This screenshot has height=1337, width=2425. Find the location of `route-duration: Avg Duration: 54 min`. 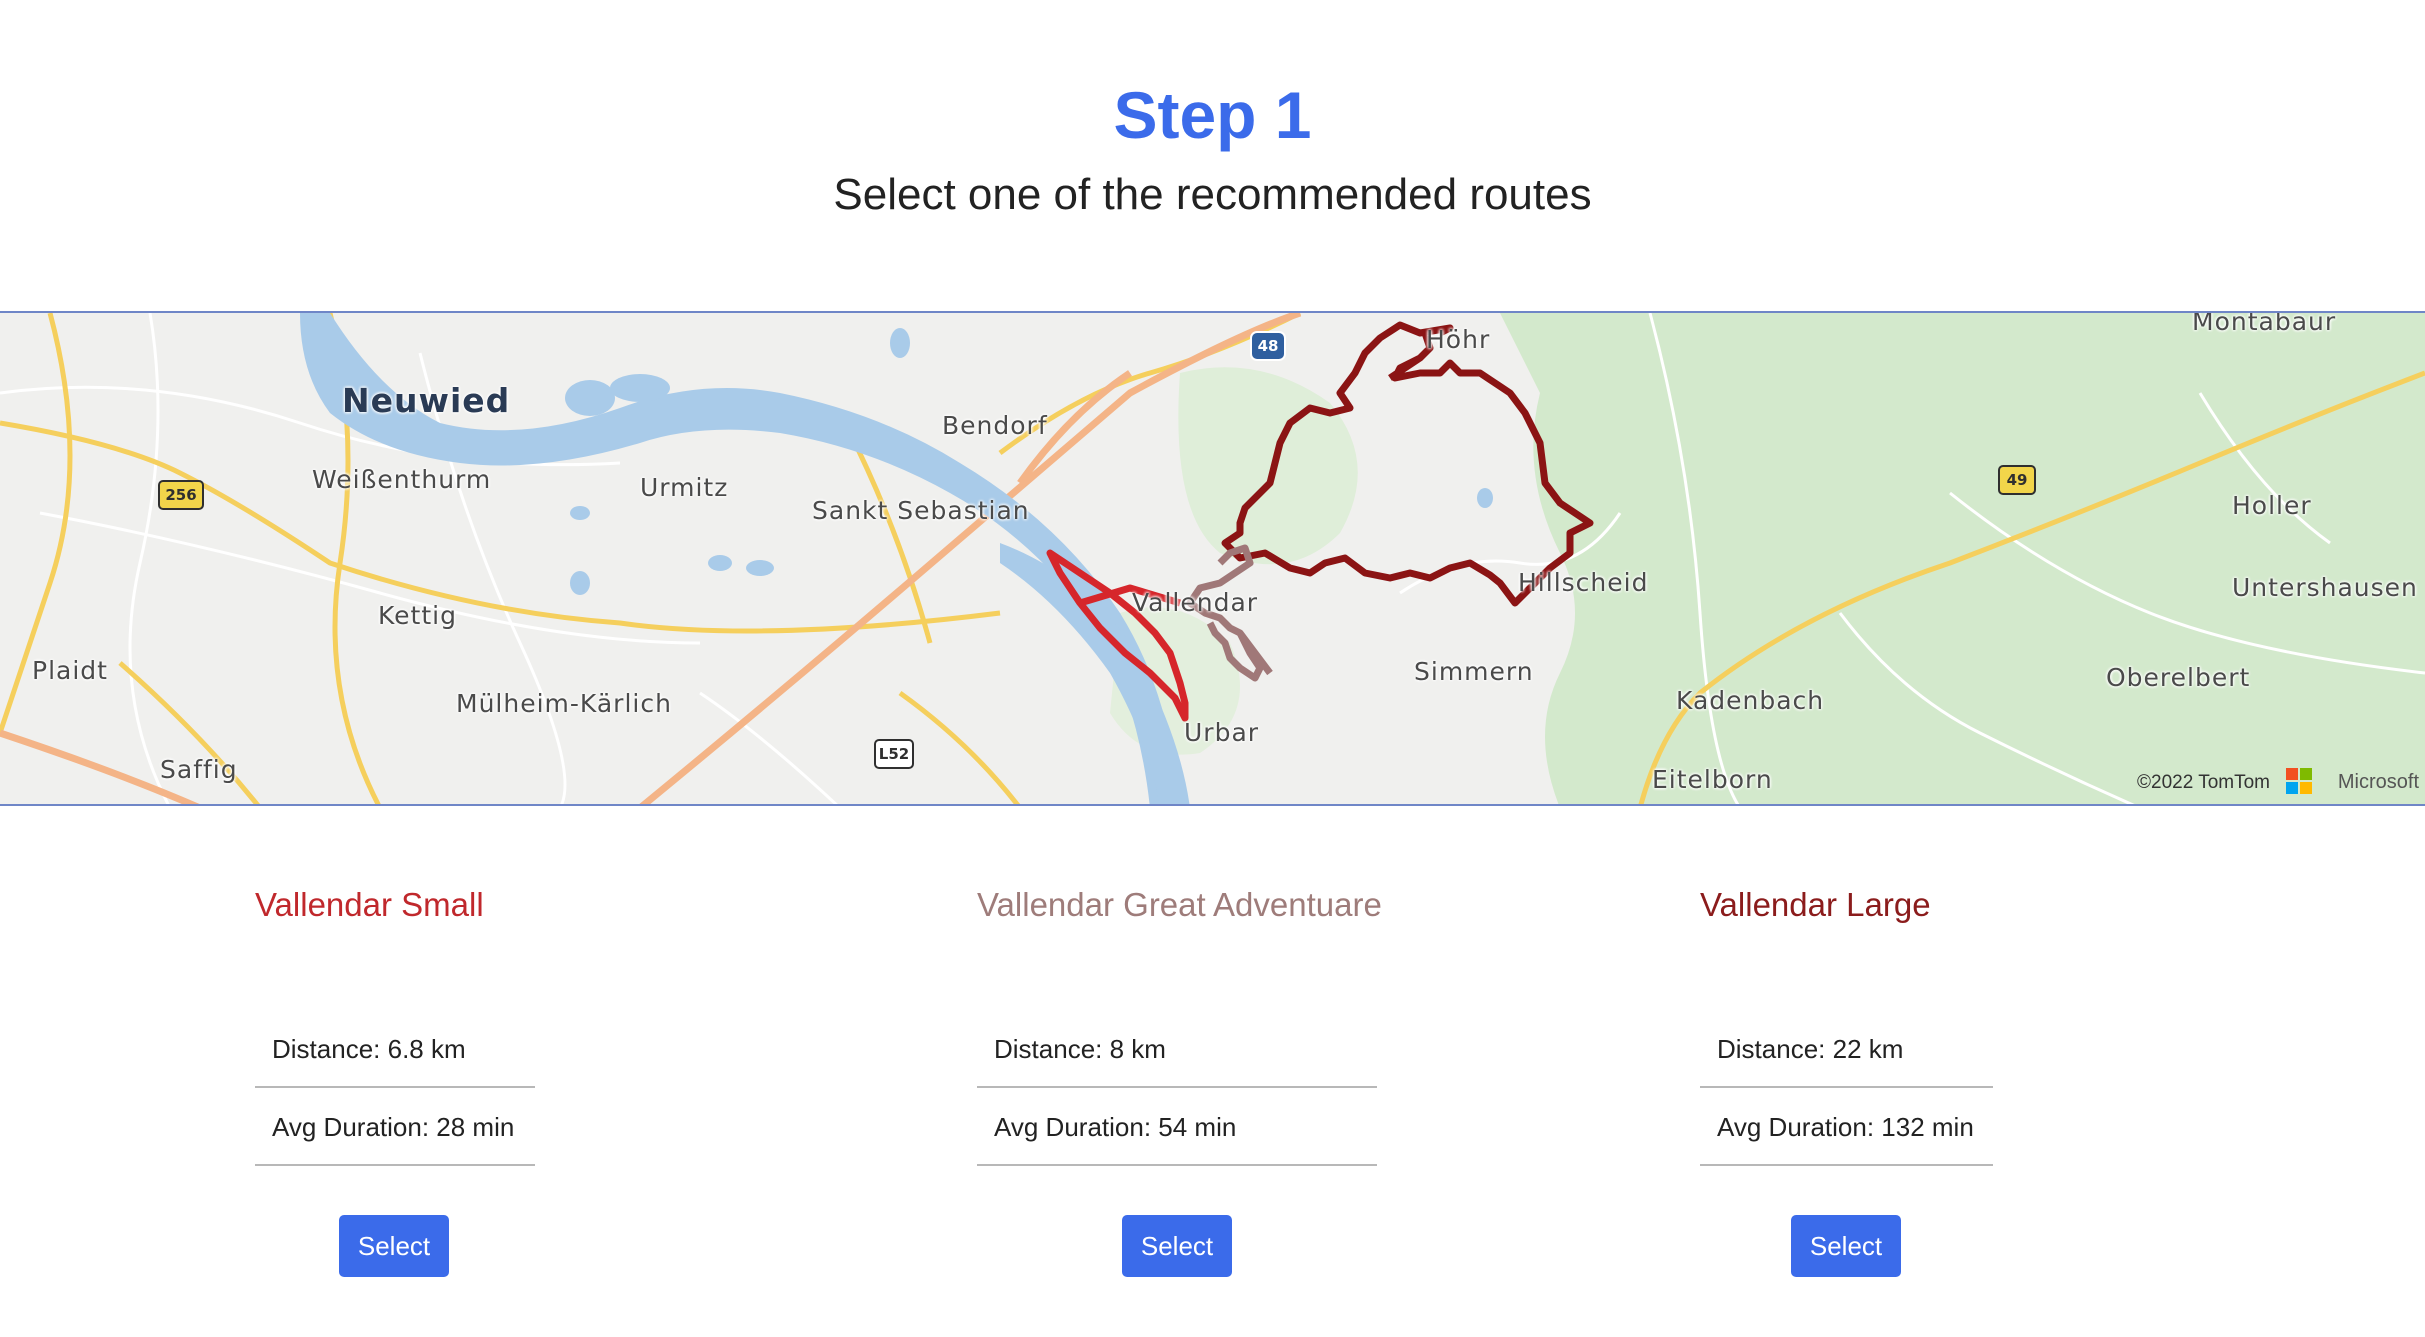

route-duration: Avg Duration: 54 min is located at coordinates (1177, 1127).